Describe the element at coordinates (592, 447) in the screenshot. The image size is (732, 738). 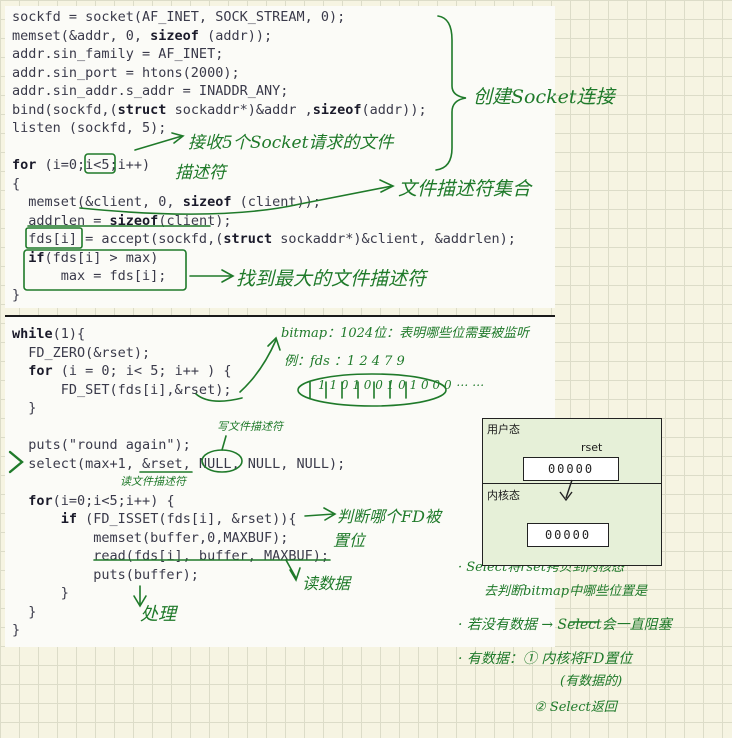
I see `rset-label: rset` at that location.